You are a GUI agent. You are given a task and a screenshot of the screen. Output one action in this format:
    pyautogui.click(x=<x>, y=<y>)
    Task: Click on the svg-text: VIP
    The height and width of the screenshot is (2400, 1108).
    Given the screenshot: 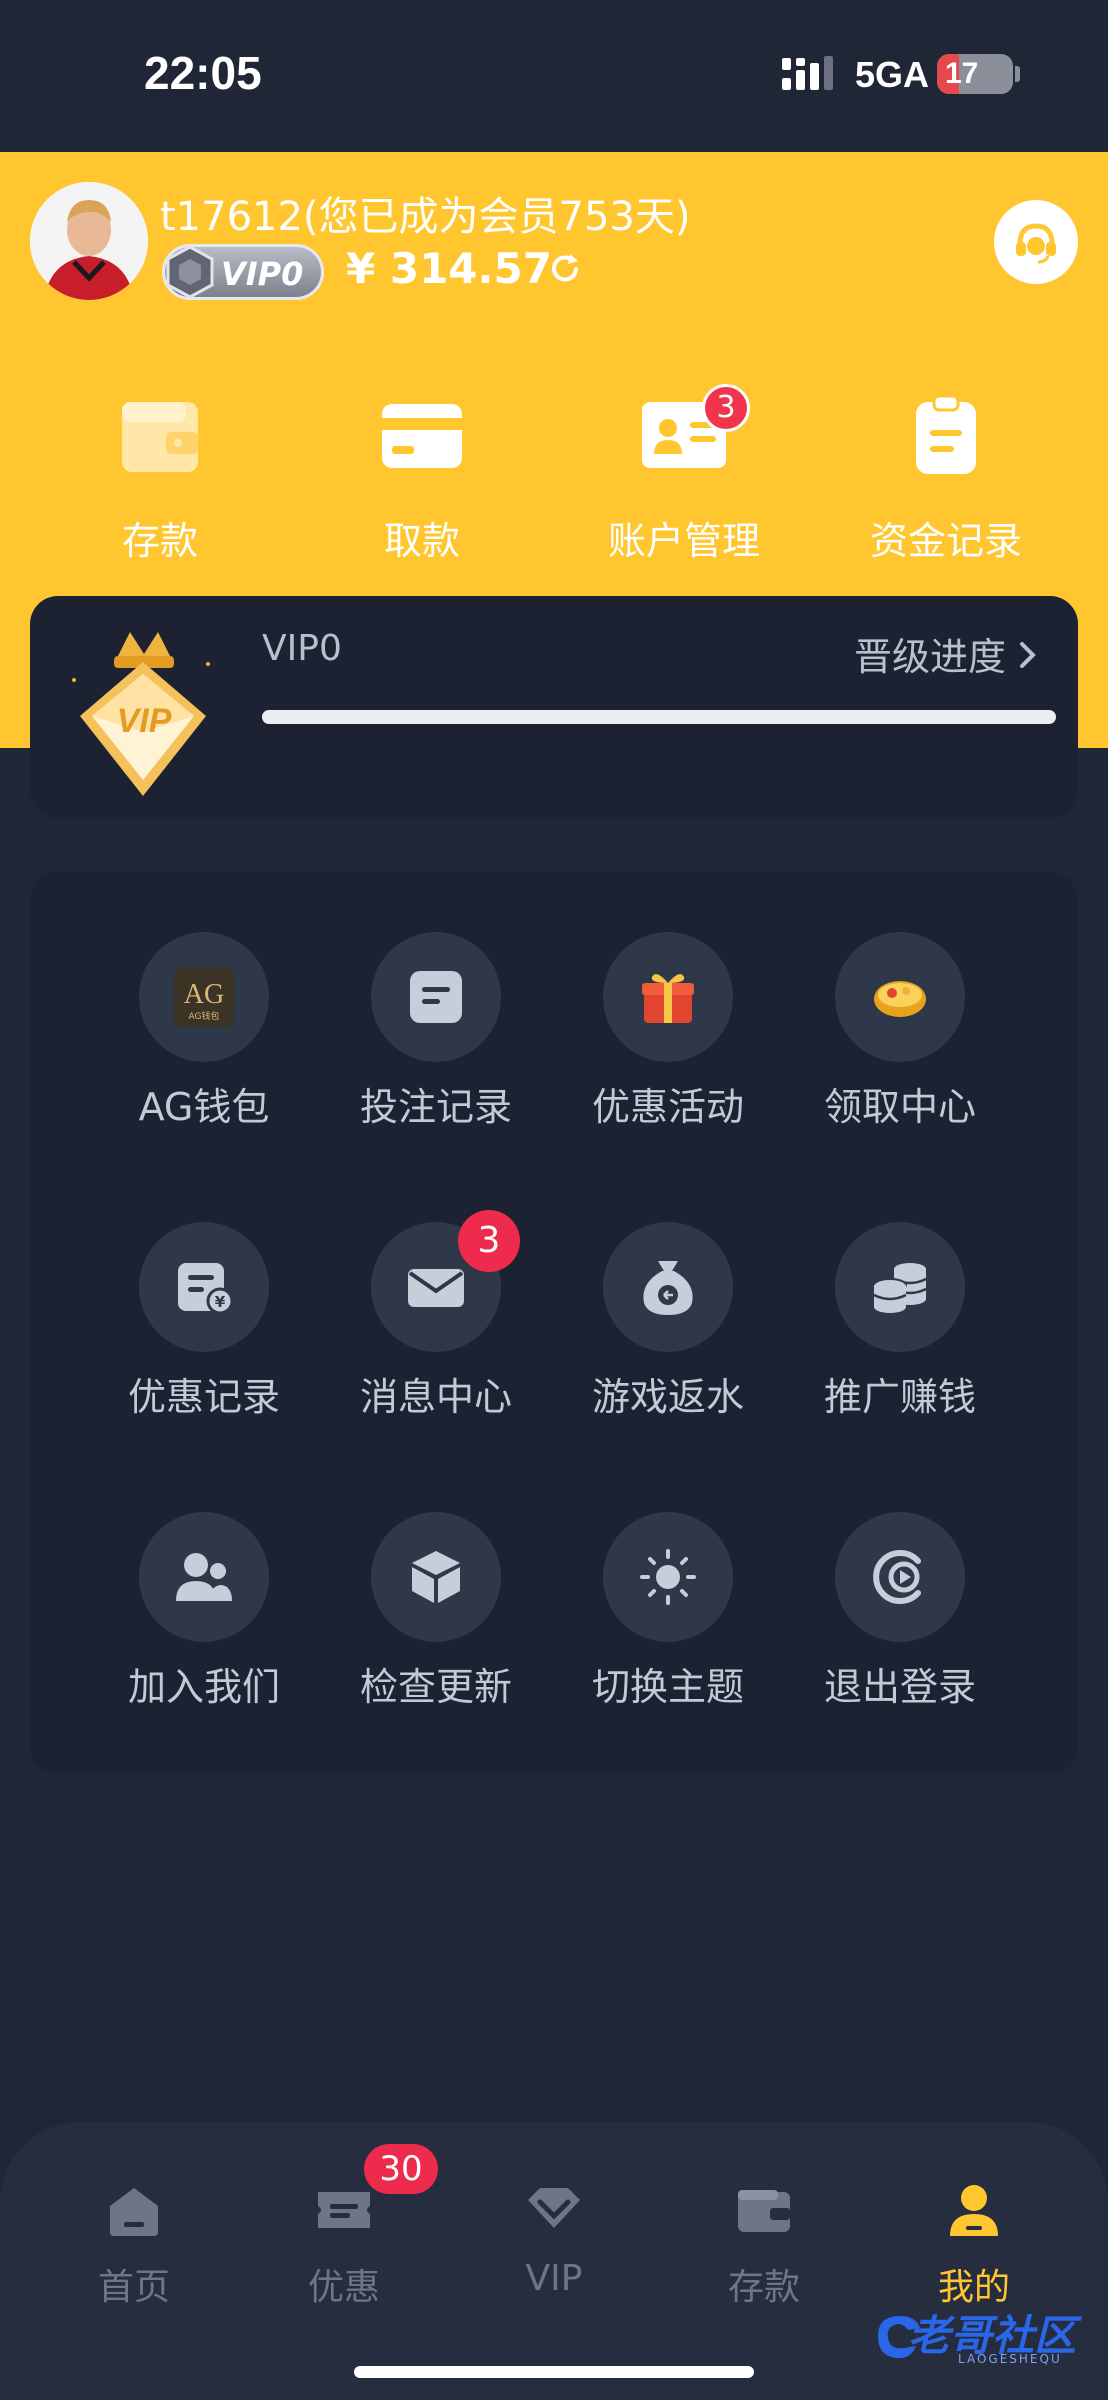 What is the action you would take?
    pyautogui.click(x=144, y=721)
    